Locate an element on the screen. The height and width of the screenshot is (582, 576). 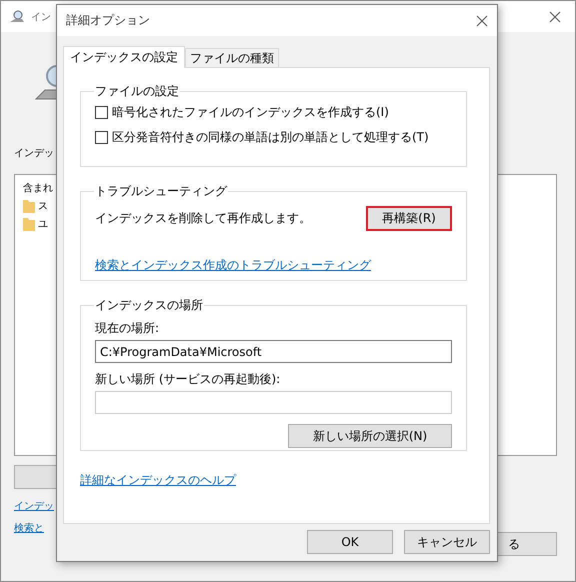
window-title: イン is located at coordinates (41, 17).